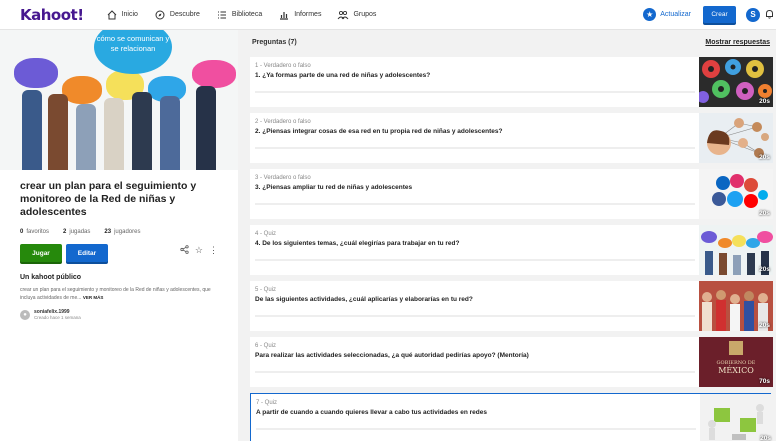  I want to click on read-more-link: VER MÁS, so click(93, 297).